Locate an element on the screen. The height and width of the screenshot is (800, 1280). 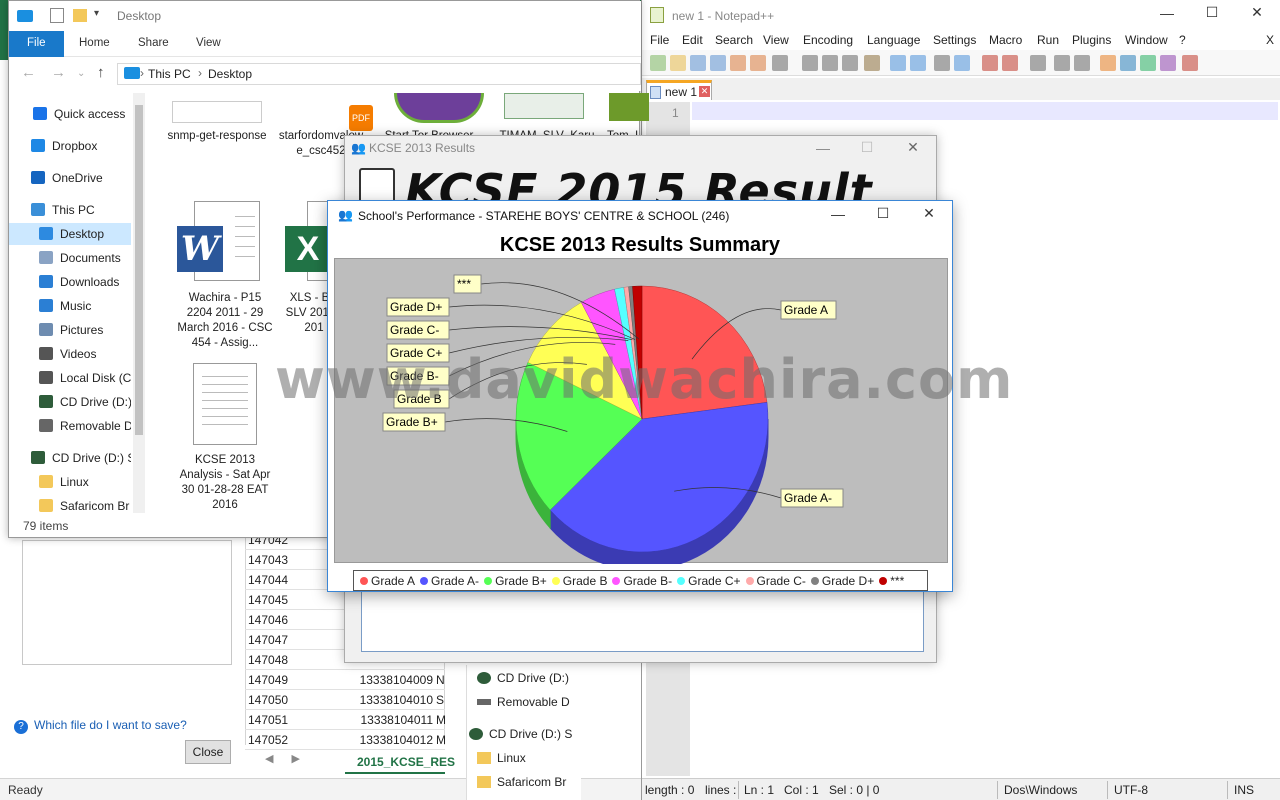
address-bar: › This PC › Desktop is located at coordinates (379, 74).